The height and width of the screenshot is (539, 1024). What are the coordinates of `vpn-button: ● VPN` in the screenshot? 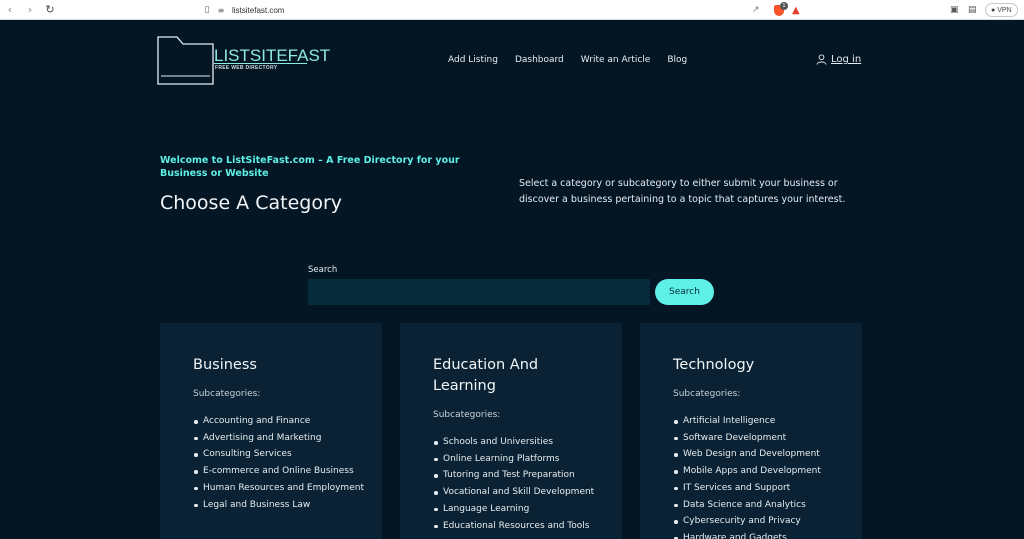 It's located at (1001, 10).